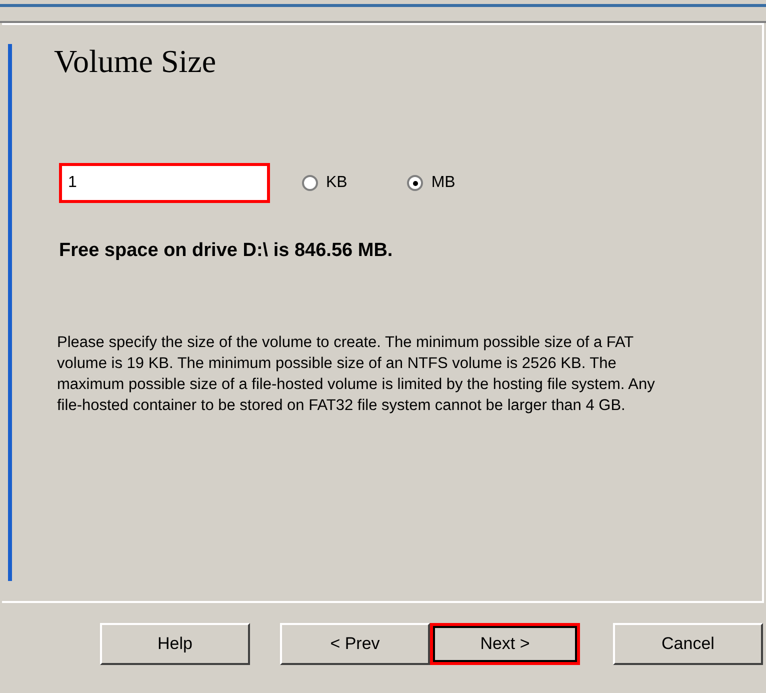 The image size is (766, 693). Describe the element at coordinates (175, 644) in the screenshot. I see `wizard-button: Help` at that location.